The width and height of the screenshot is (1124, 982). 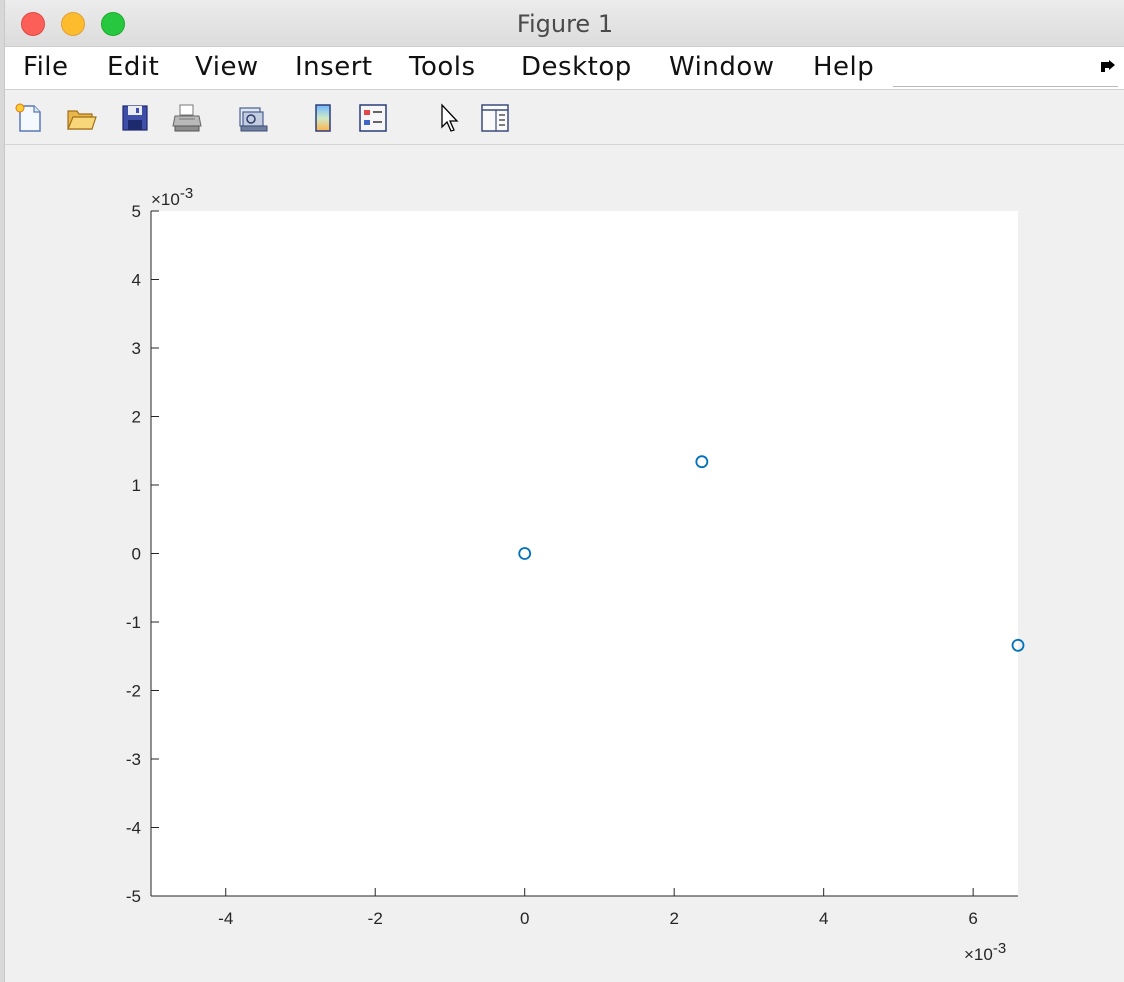 I want to click on x-tick-label: 6, so click(x=972, y=918).